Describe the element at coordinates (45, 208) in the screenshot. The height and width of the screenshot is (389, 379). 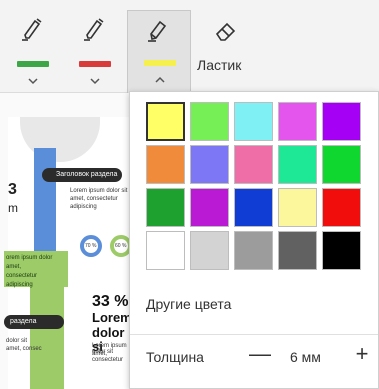
I see `decorative-bar` at that location.